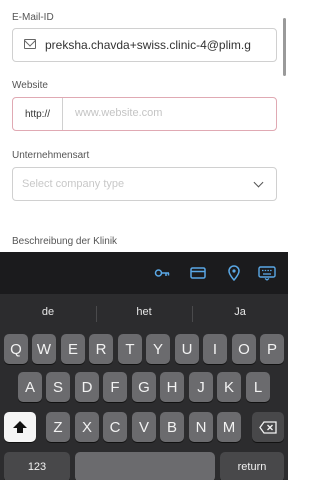  What do you see at coordinates (118, 113) in the screenshot?
I see `website-input: www.website.com` at bounding box center [118, 113].